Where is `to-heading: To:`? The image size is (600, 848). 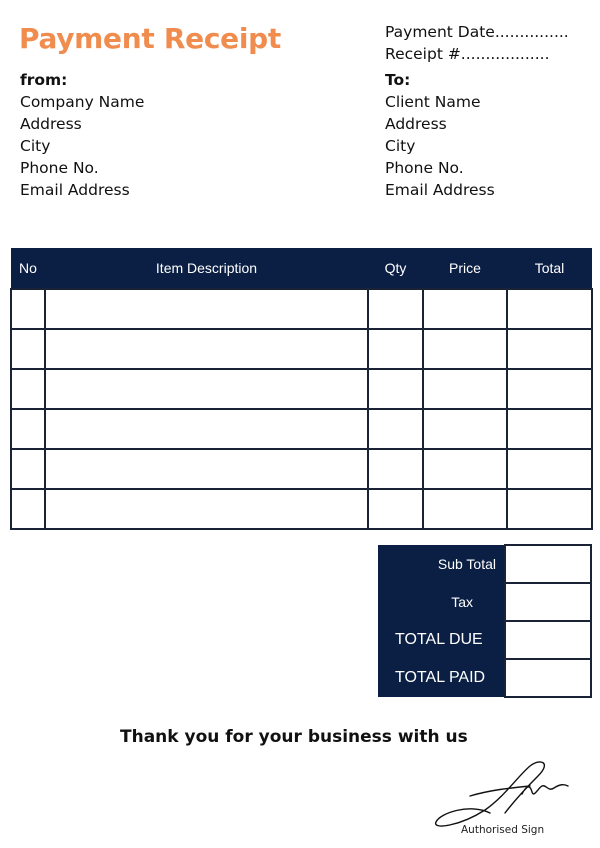
to-heading: To: is located at coordinates (398, 80).